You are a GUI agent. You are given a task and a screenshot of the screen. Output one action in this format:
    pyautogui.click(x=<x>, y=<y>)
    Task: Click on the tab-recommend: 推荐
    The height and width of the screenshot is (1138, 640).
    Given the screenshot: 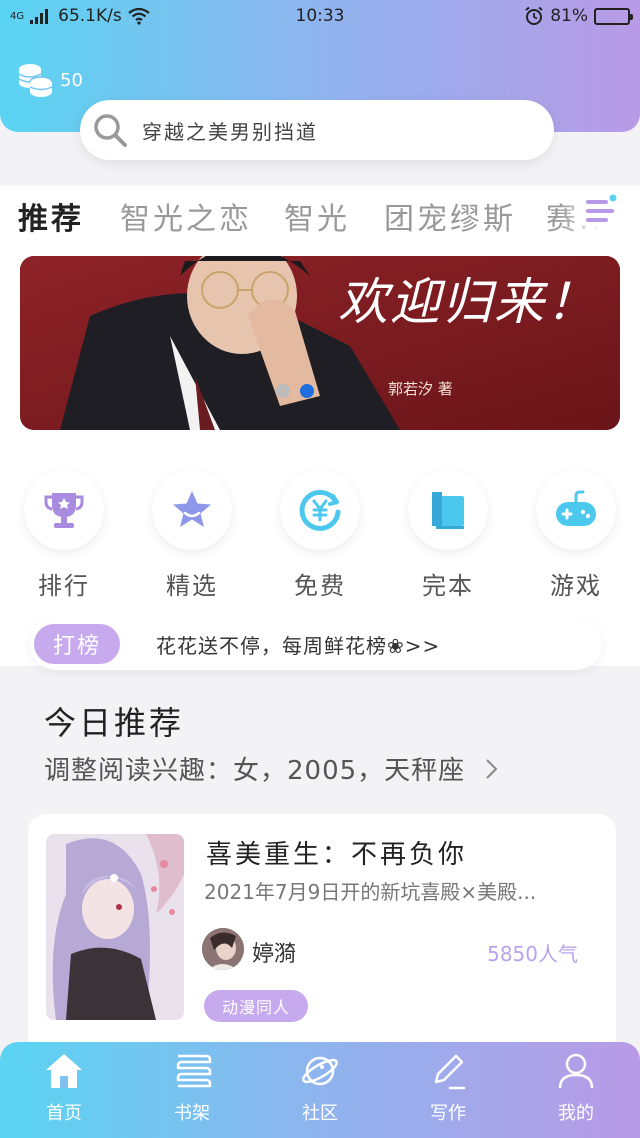 What is the action you would take?
    pyautogui.click(x=51, y=216)
    